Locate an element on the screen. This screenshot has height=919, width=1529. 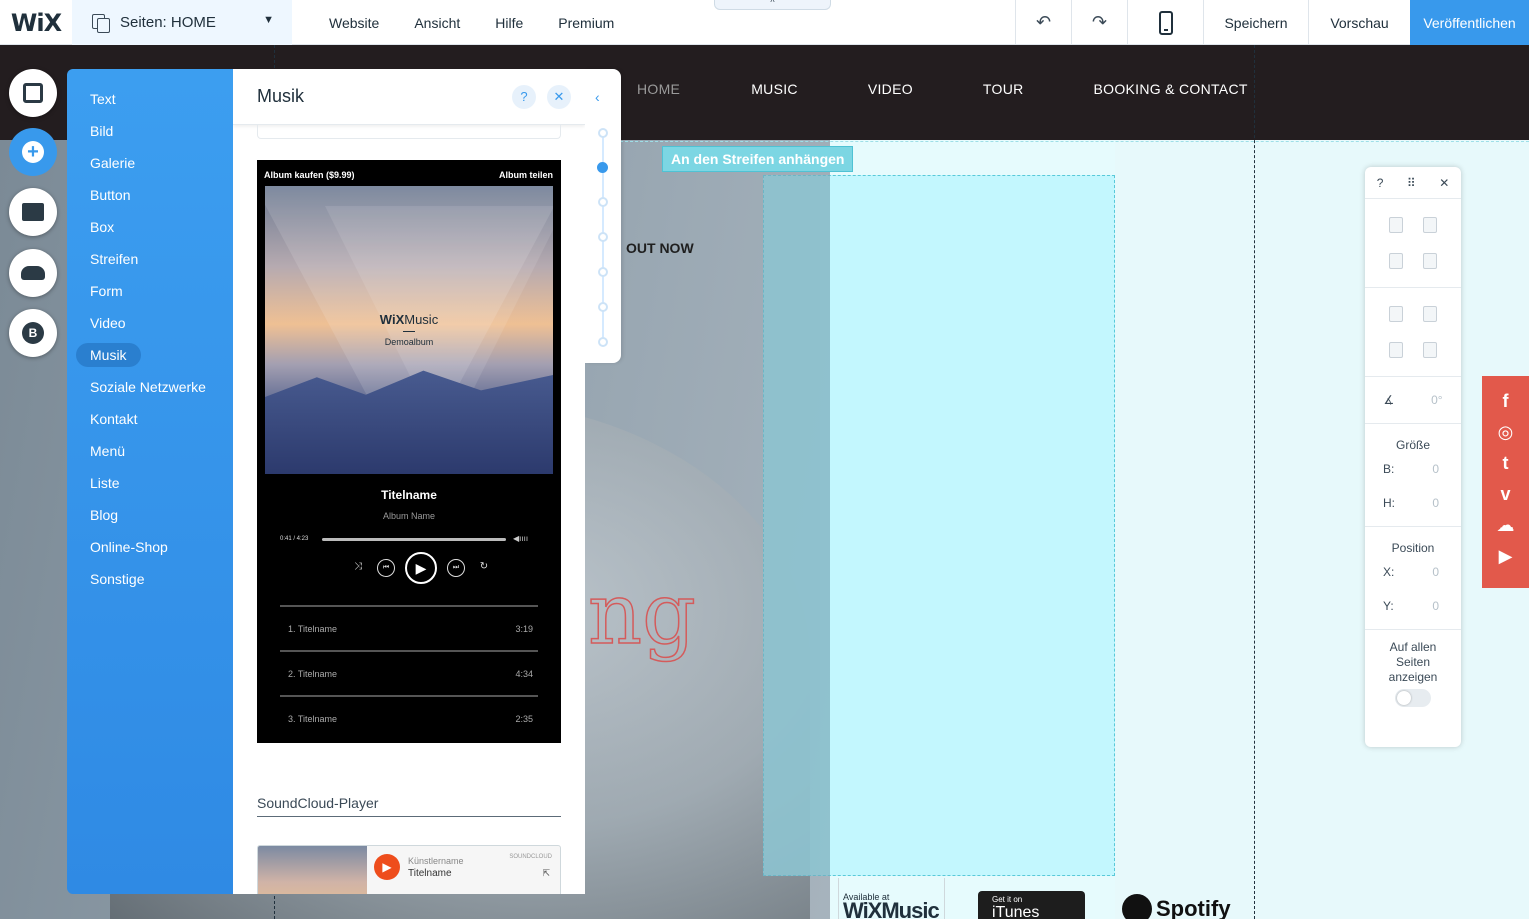
height-input: 0 is located at coordinates (1435, 503).